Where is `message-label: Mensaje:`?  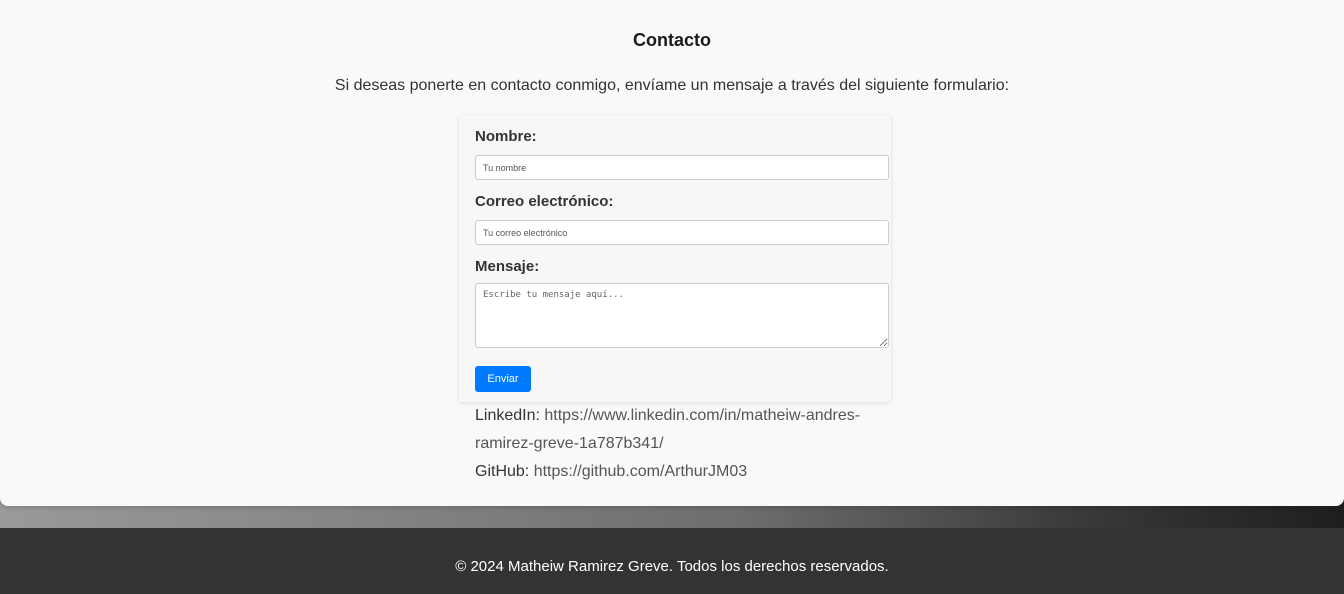
message-label: Mensaje: is located at coordinates (507, 266).